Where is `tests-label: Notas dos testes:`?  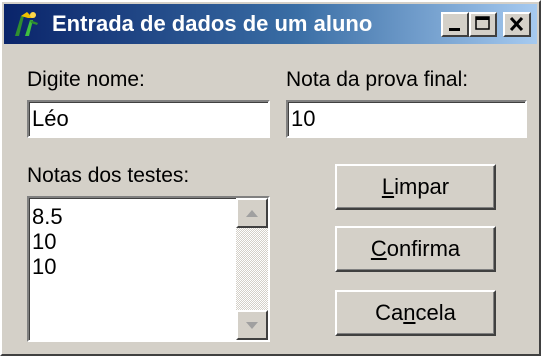
tests-label: Notas dos testes: is located at coordinates (108, 175).